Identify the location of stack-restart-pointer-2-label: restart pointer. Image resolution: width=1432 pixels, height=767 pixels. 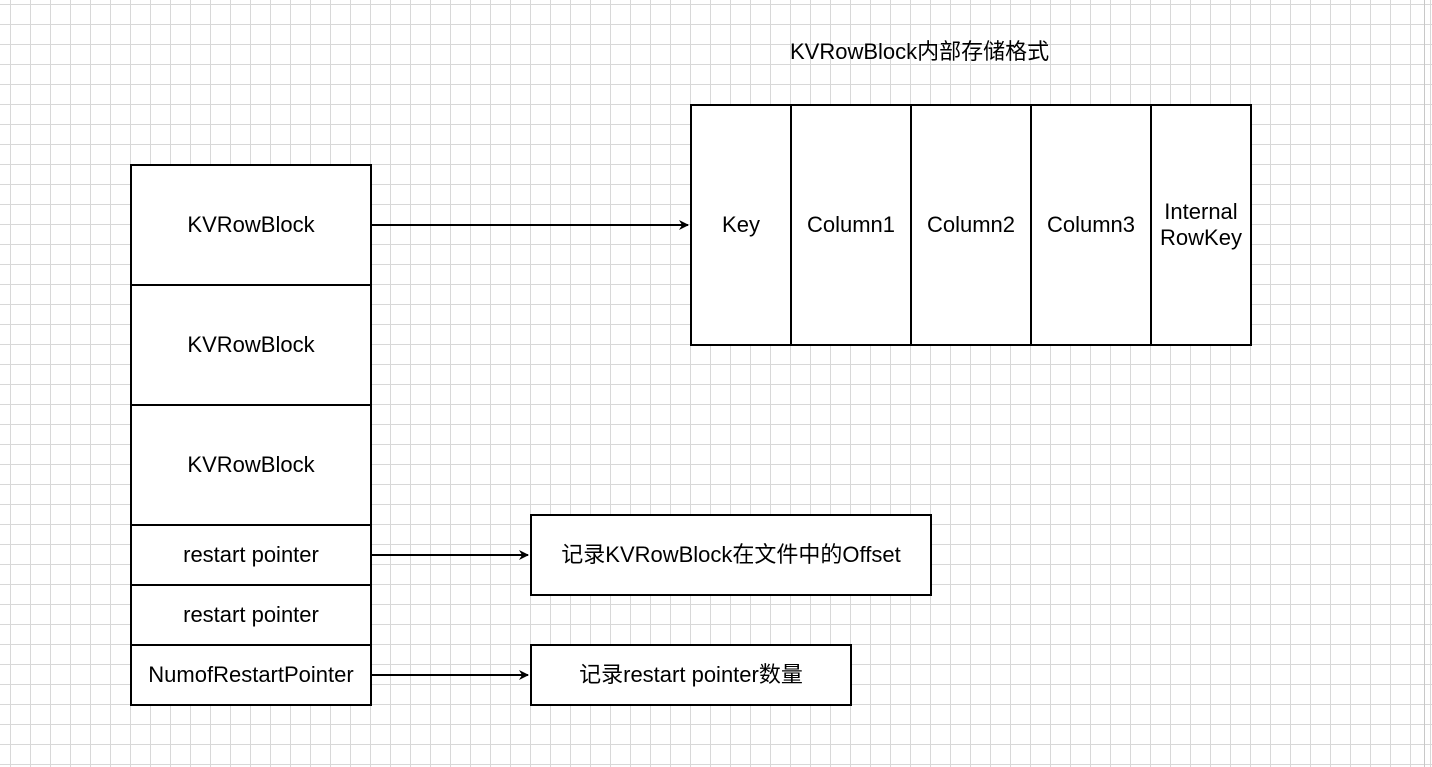
(251, 614).